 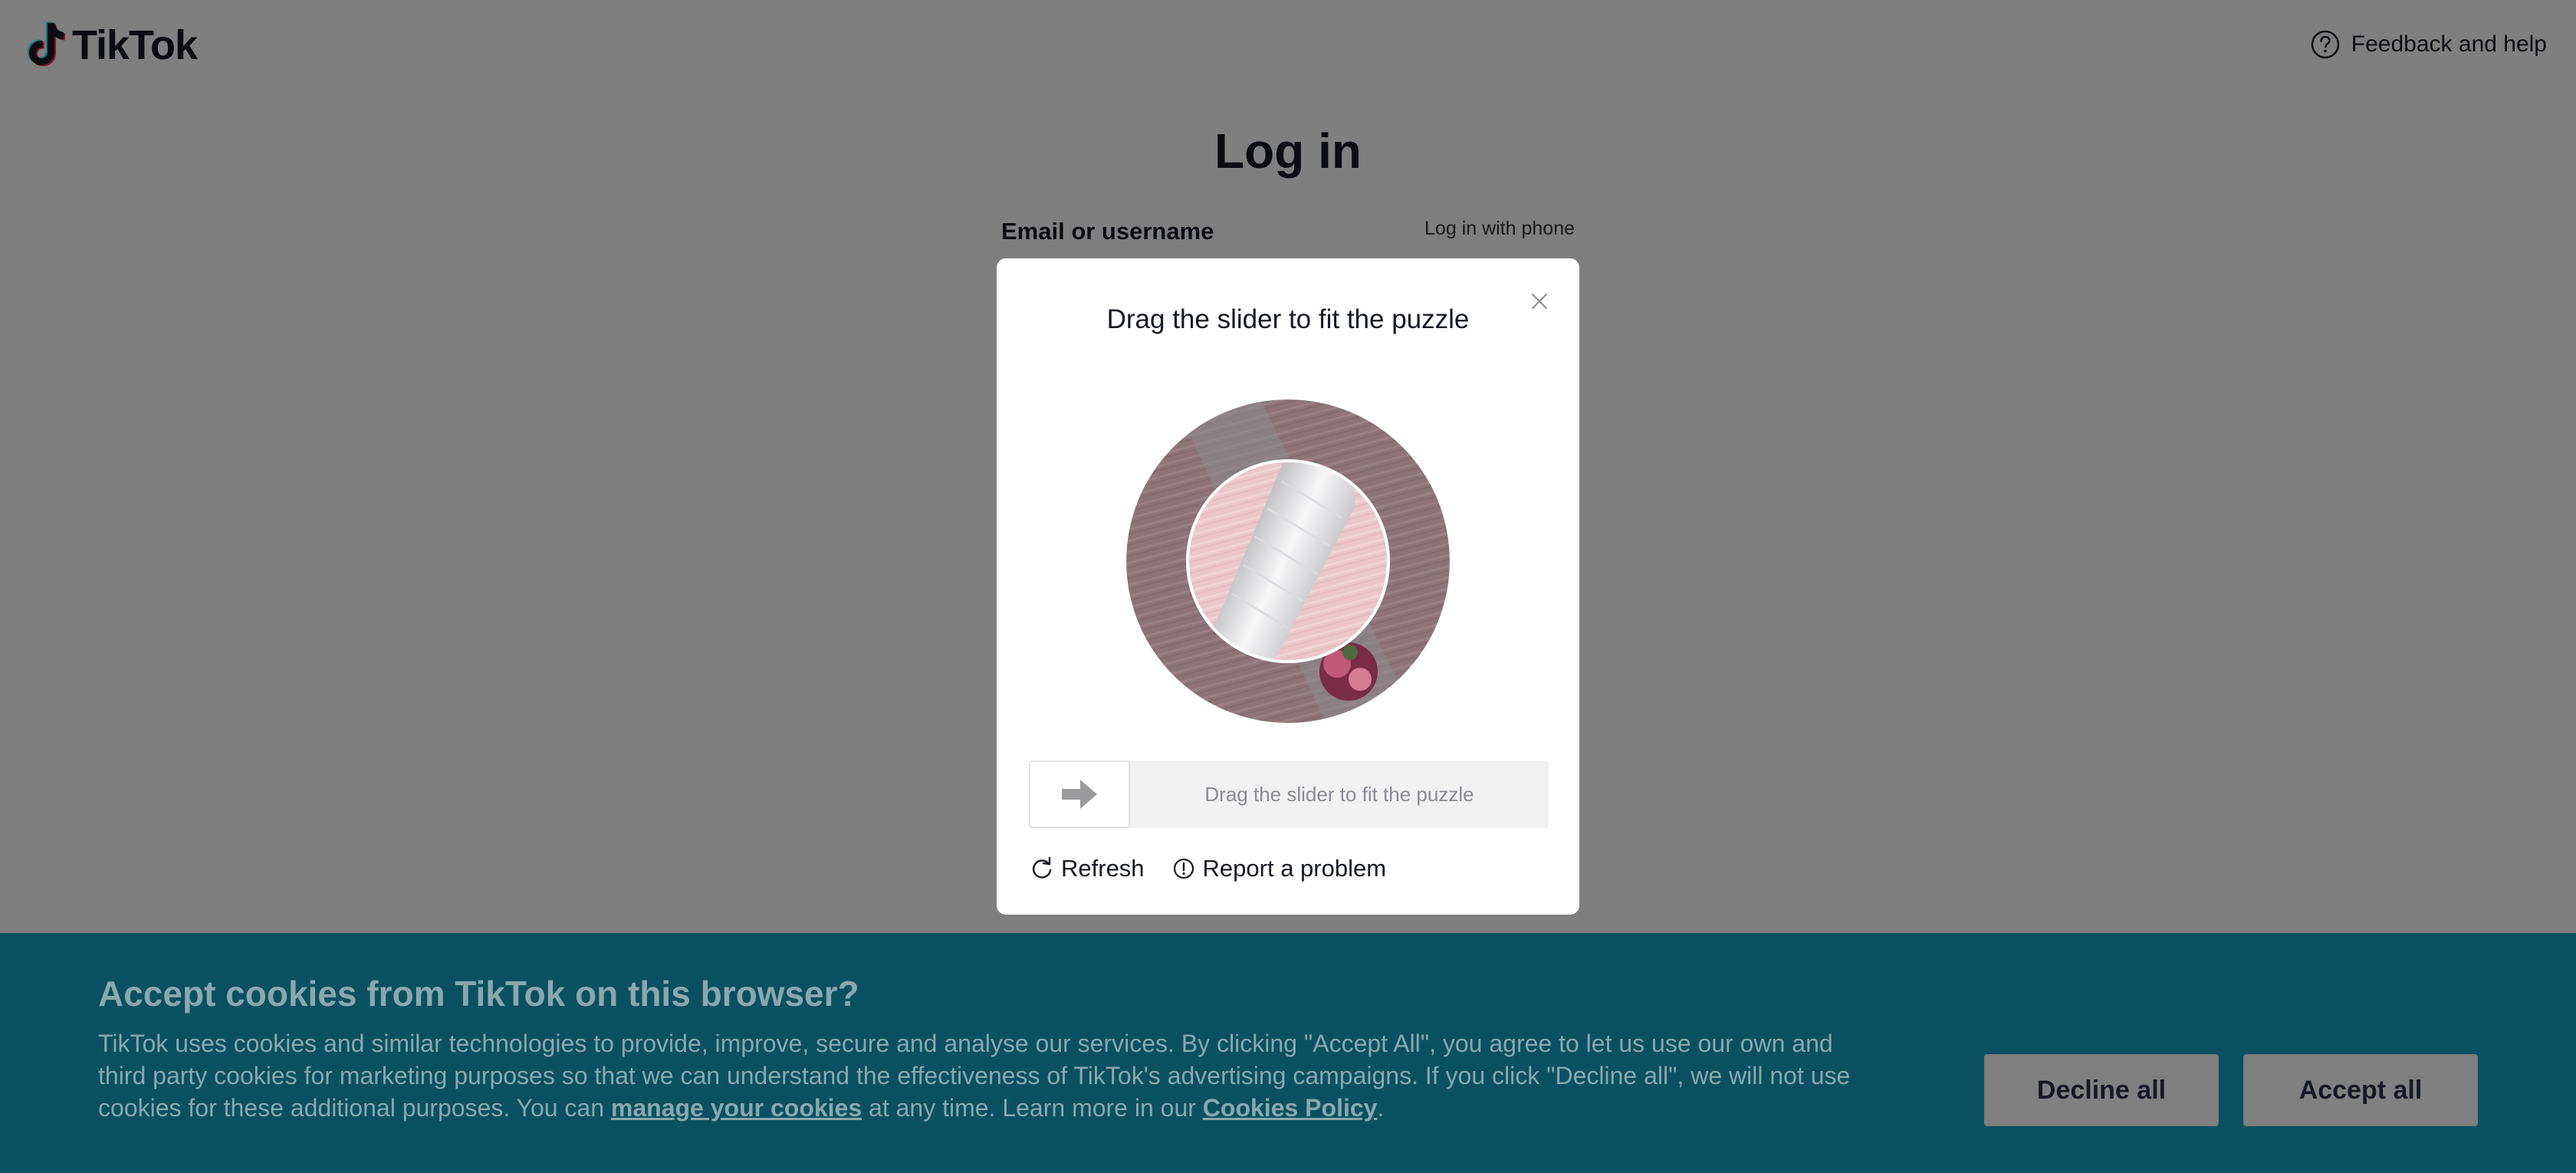 I want to click on accept-all-button: Accept all, so click(x=2361, y=1090).